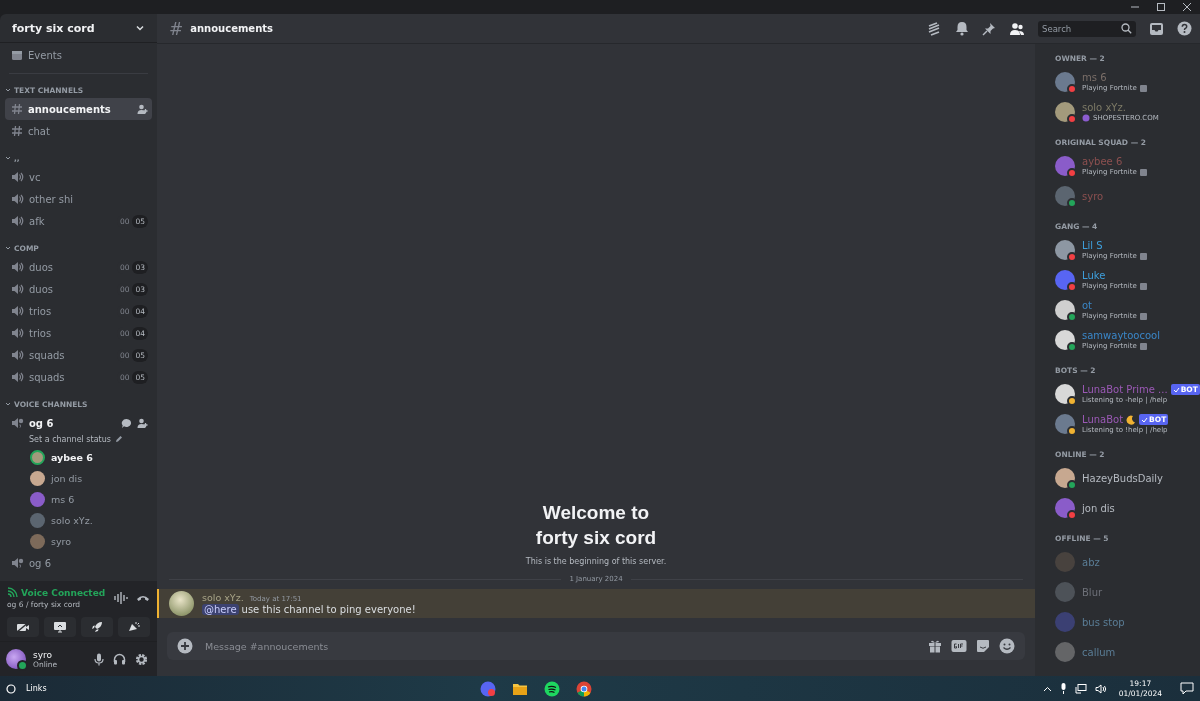 This screenshot has width=1200, height=701. Describe the element at coordinates (220, 609) in the screenshot. I see `mention: @here` at that location.